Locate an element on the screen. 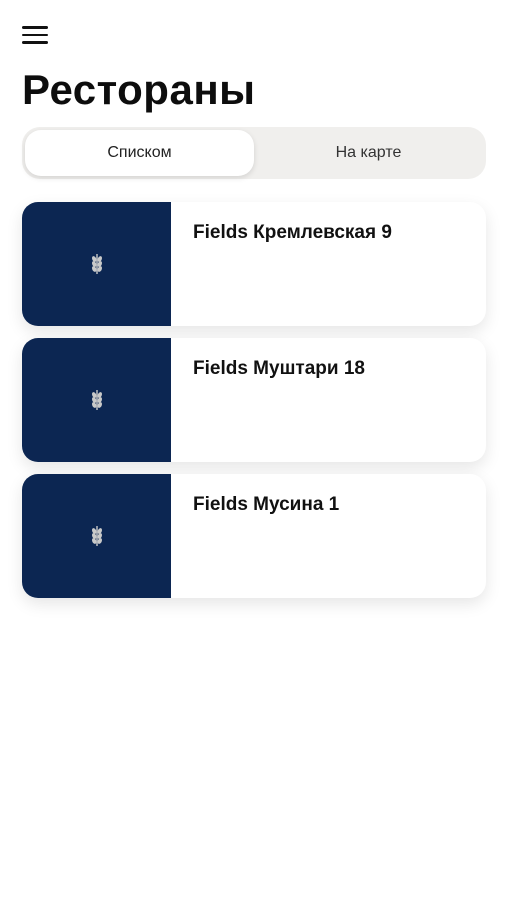  restaurant-name: Fields Муштари 18 is located at coordinates (279, 368).